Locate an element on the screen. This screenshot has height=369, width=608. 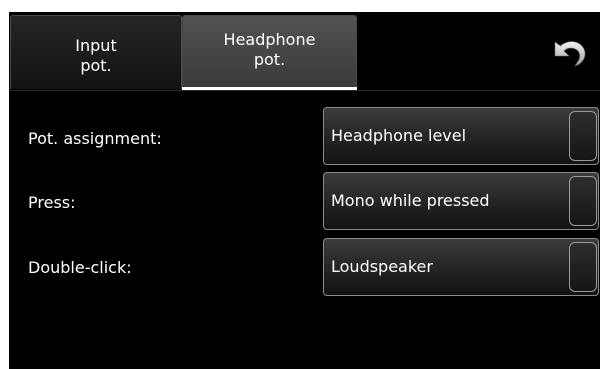
tabbar-divider is located at coordinates (304, 90).